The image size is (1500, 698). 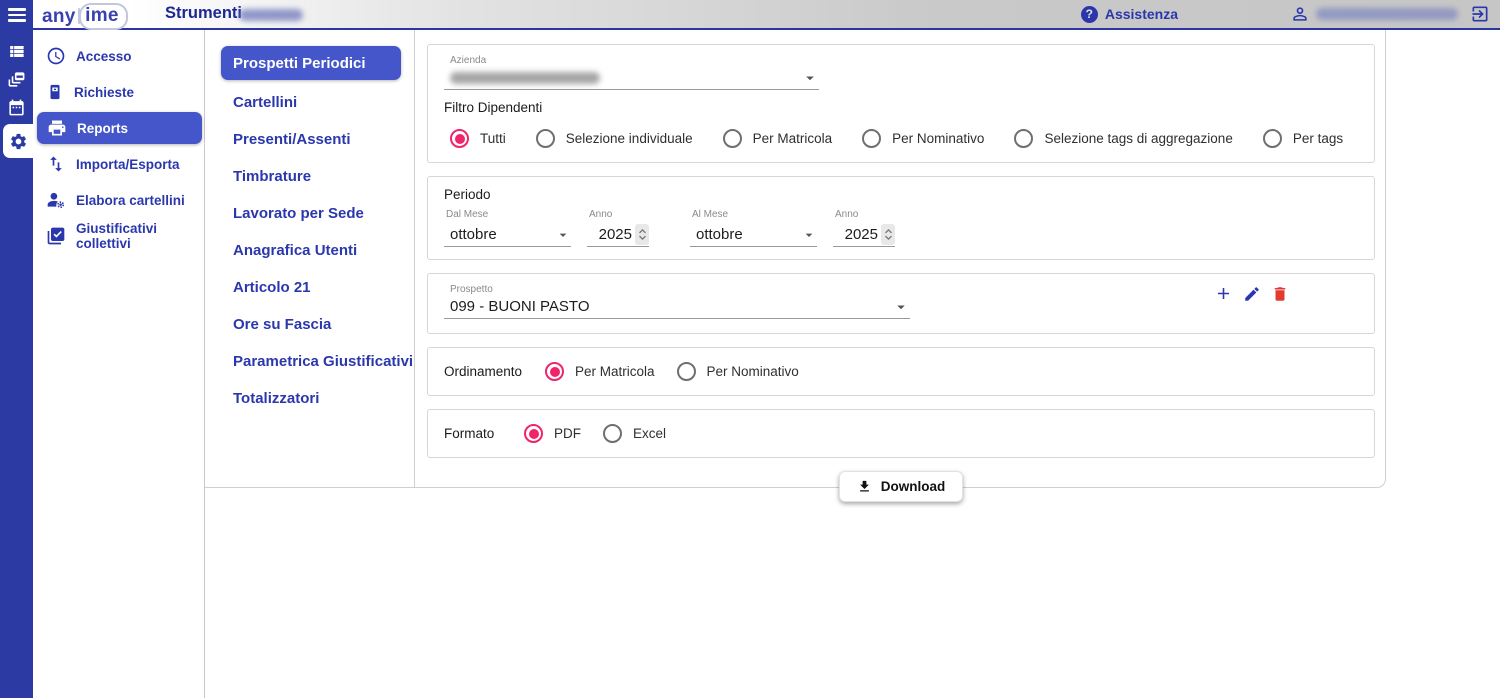 I want to click on dal-anno-field: Anno 2025, so click(x=618, y=228).